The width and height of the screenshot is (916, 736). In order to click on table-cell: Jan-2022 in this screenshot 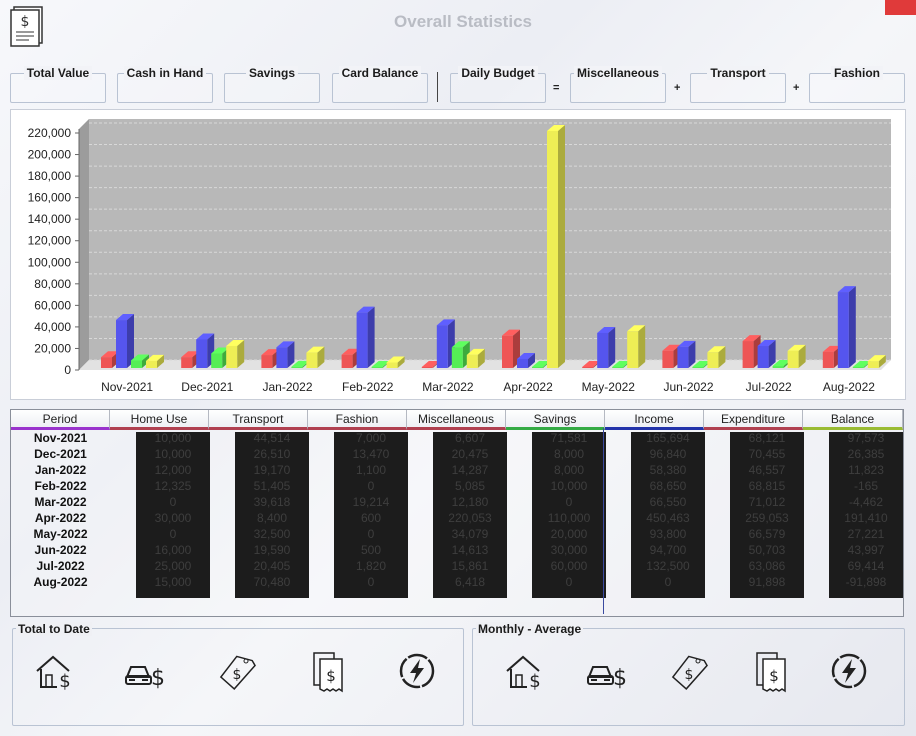, I will do `click(60, 470)`.